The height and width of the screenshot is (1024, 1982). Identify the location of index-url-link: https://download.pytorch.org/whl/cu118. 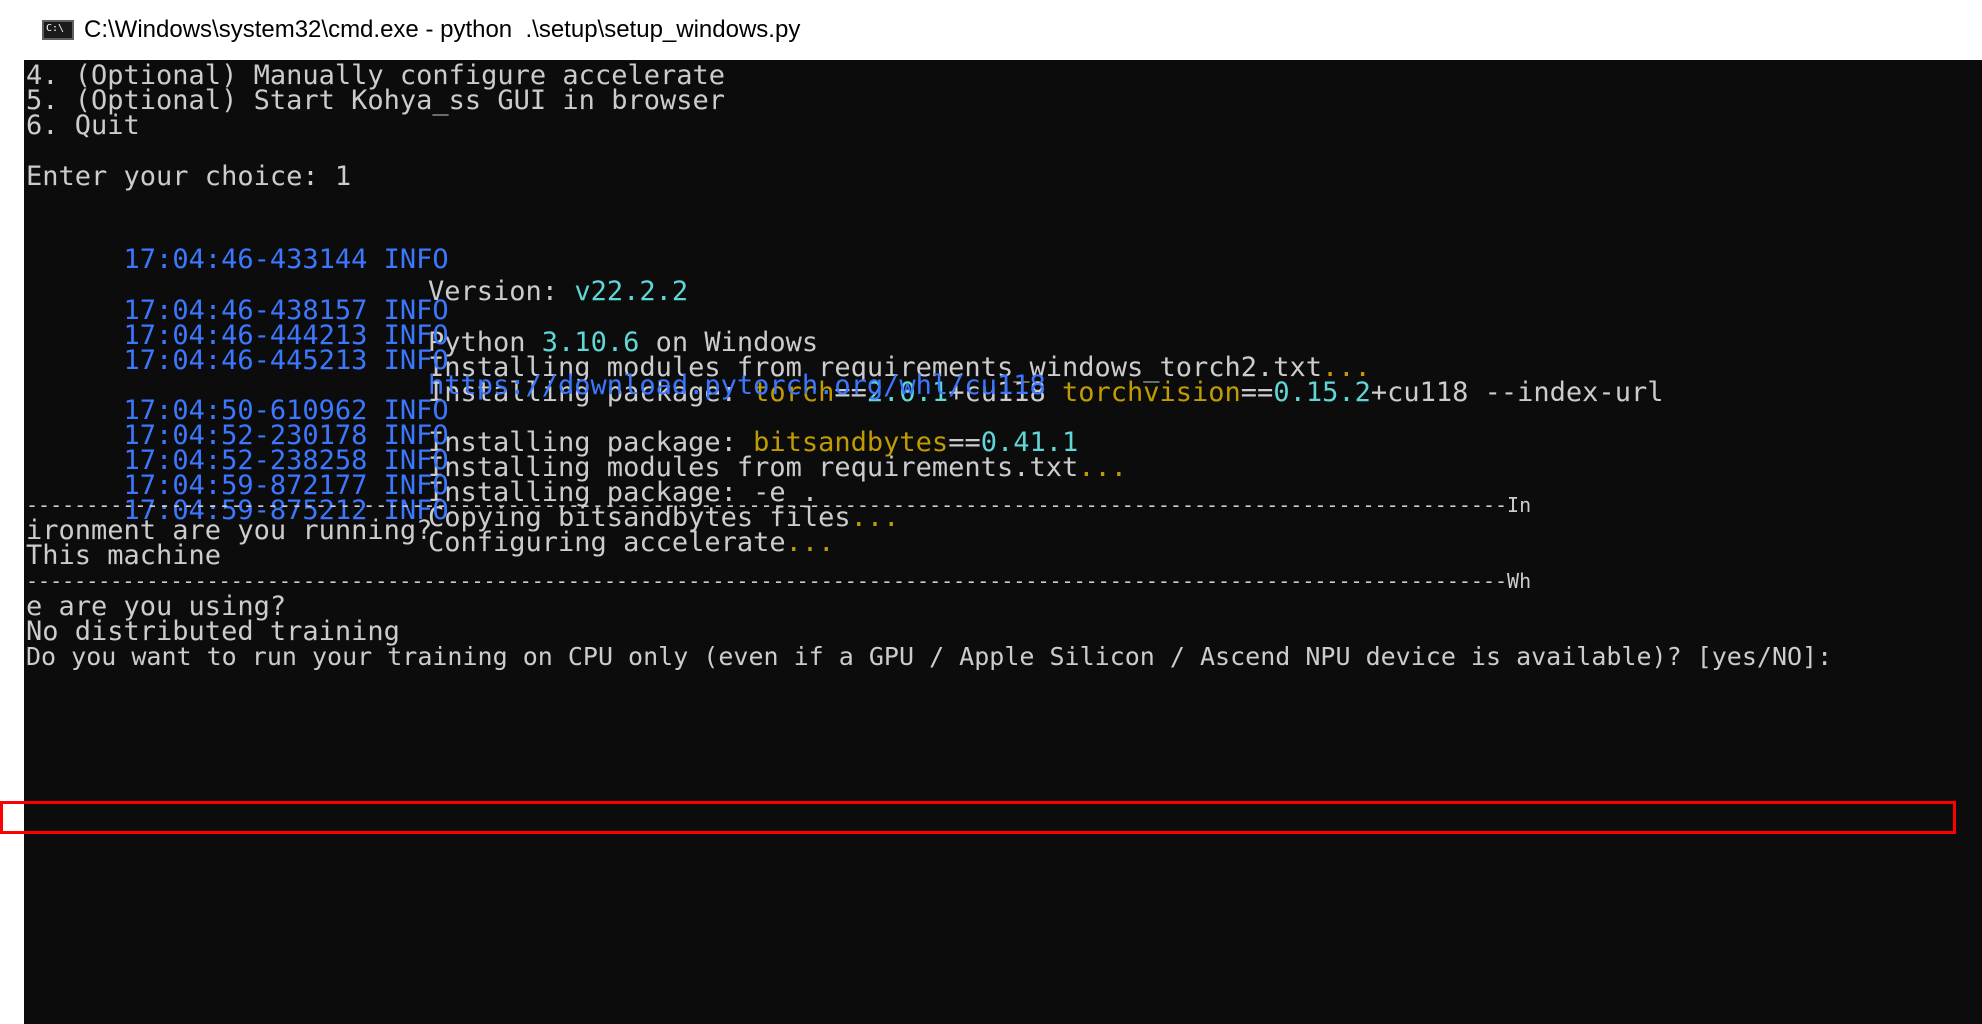
(737, 385).